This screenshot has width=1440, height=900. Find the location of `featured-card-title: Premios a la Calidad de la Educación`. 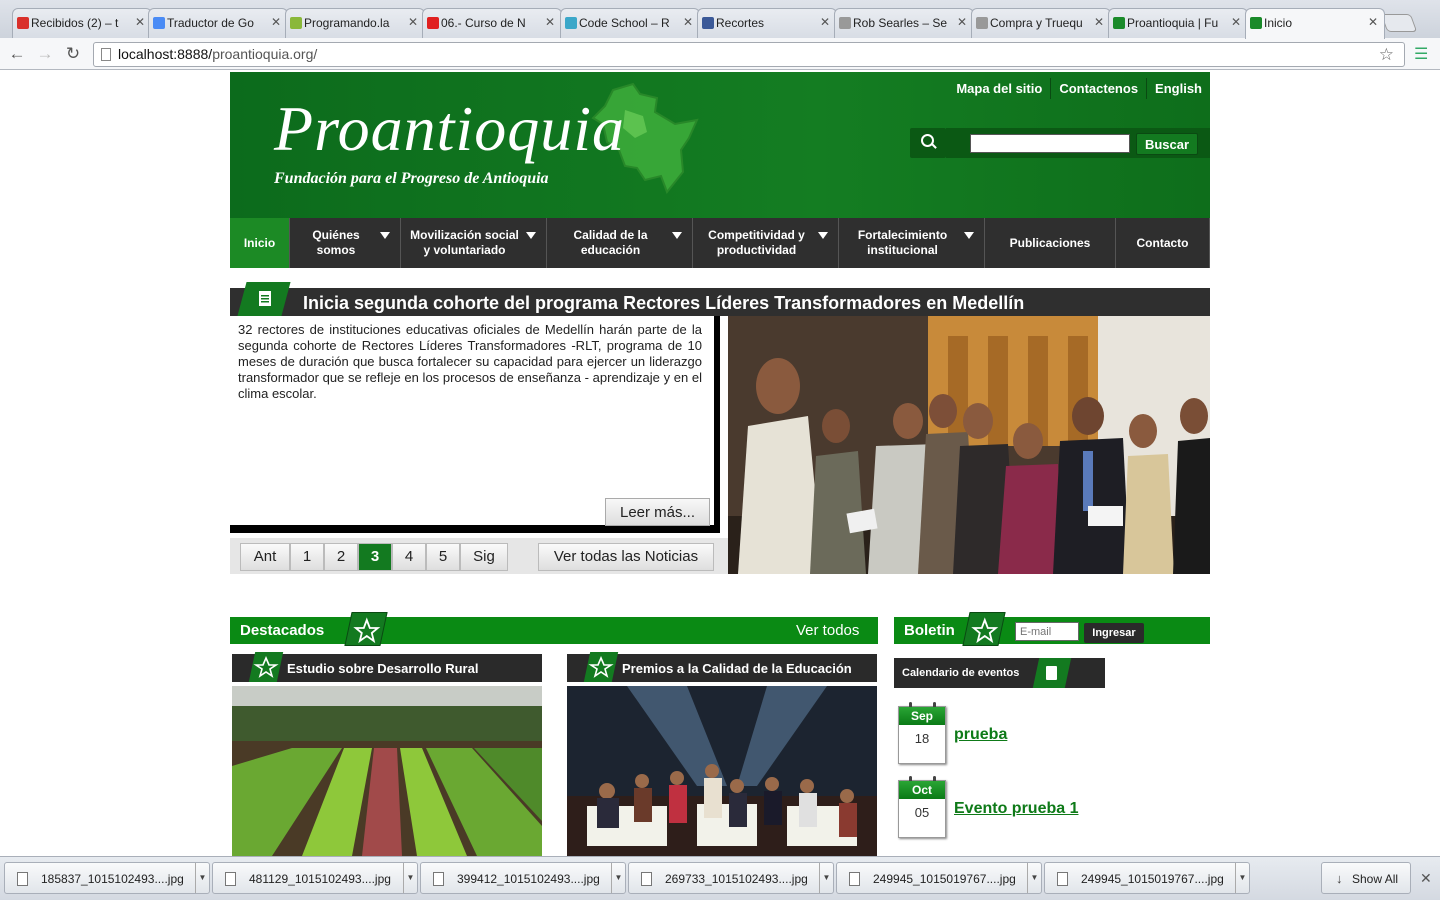

featured-card-title: Premios a la Calidad de la Educación is located at coordinates (737, 668).